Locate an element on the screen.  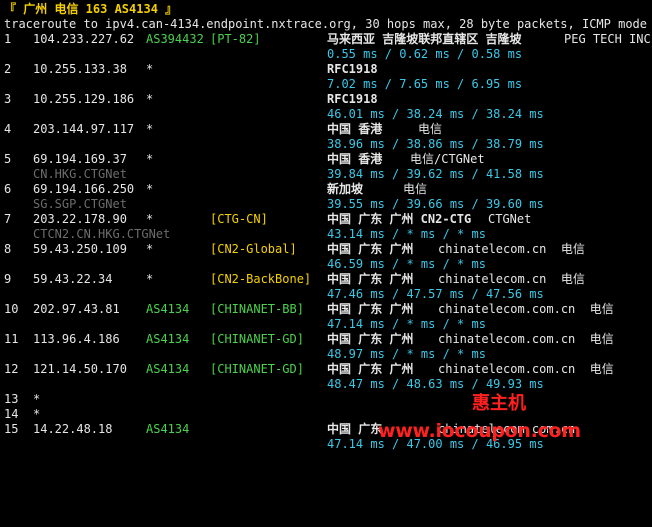
hop-tag: [CN2-BackBone] is located at coordinates (261, 279).